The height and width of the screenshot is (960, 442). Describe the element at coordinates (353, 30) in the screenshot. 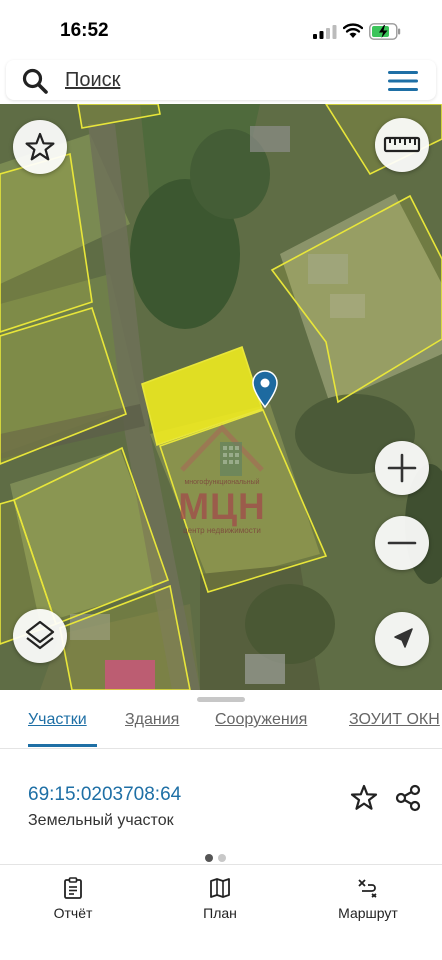

I see `wifi-icon` at that location.